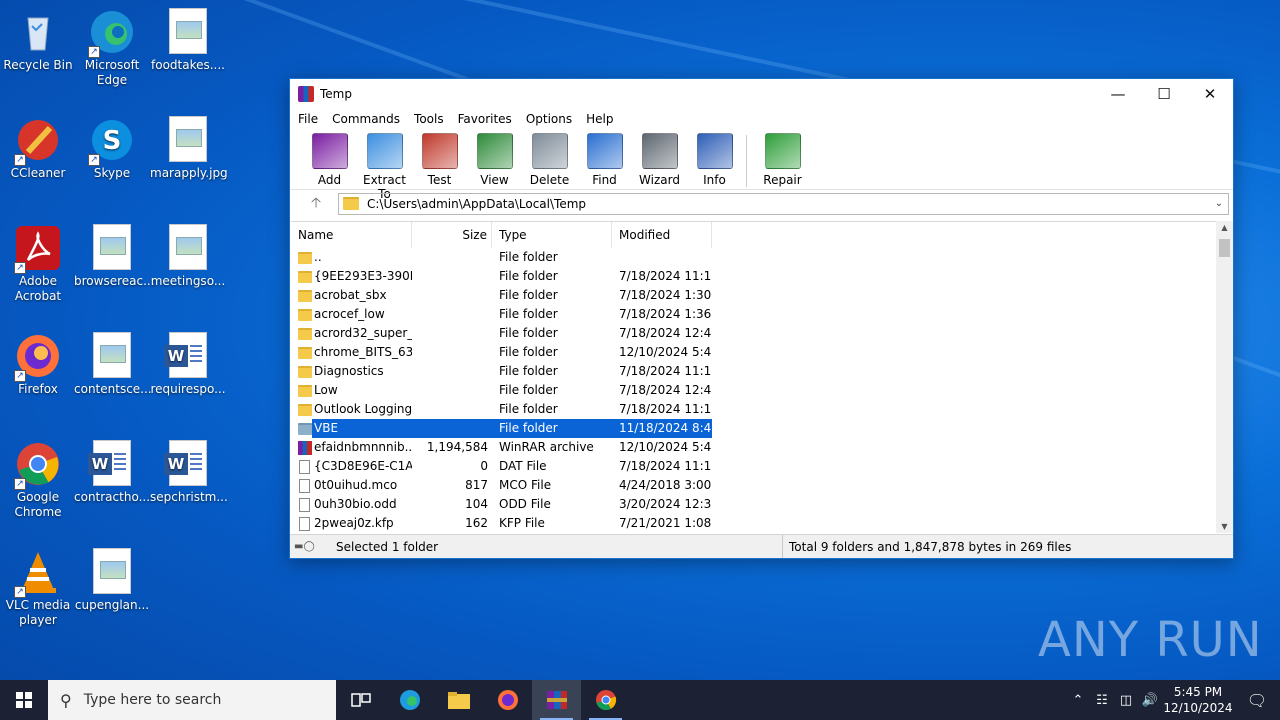 This screenshot has width=1280, height=720. Describe the element at coordinates (360, 700) in the screenshot. I see `task-view-button` at that location.